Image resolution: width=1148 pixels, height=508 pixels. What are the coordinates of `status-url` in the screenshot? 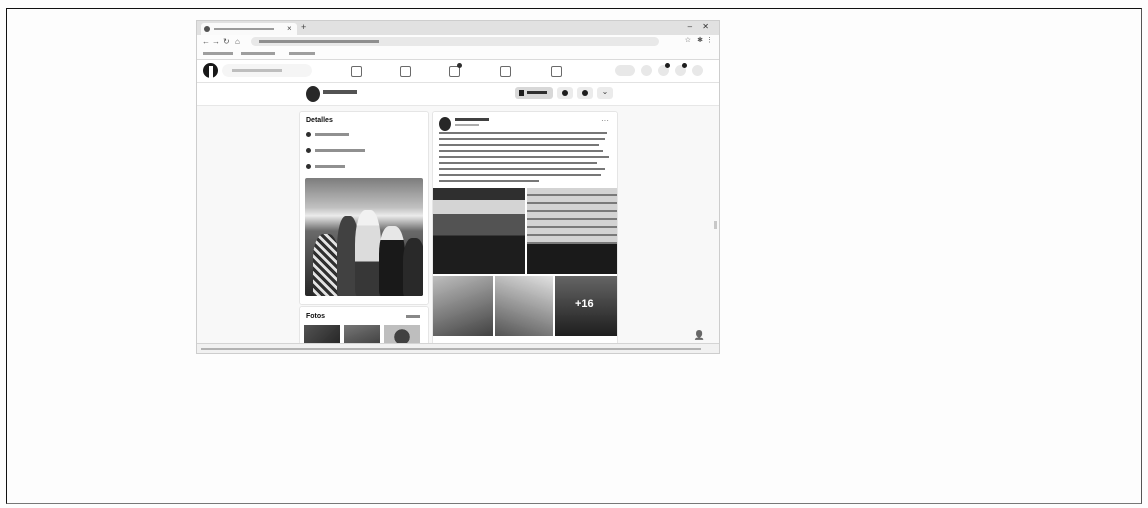 It's located at (451, 349).